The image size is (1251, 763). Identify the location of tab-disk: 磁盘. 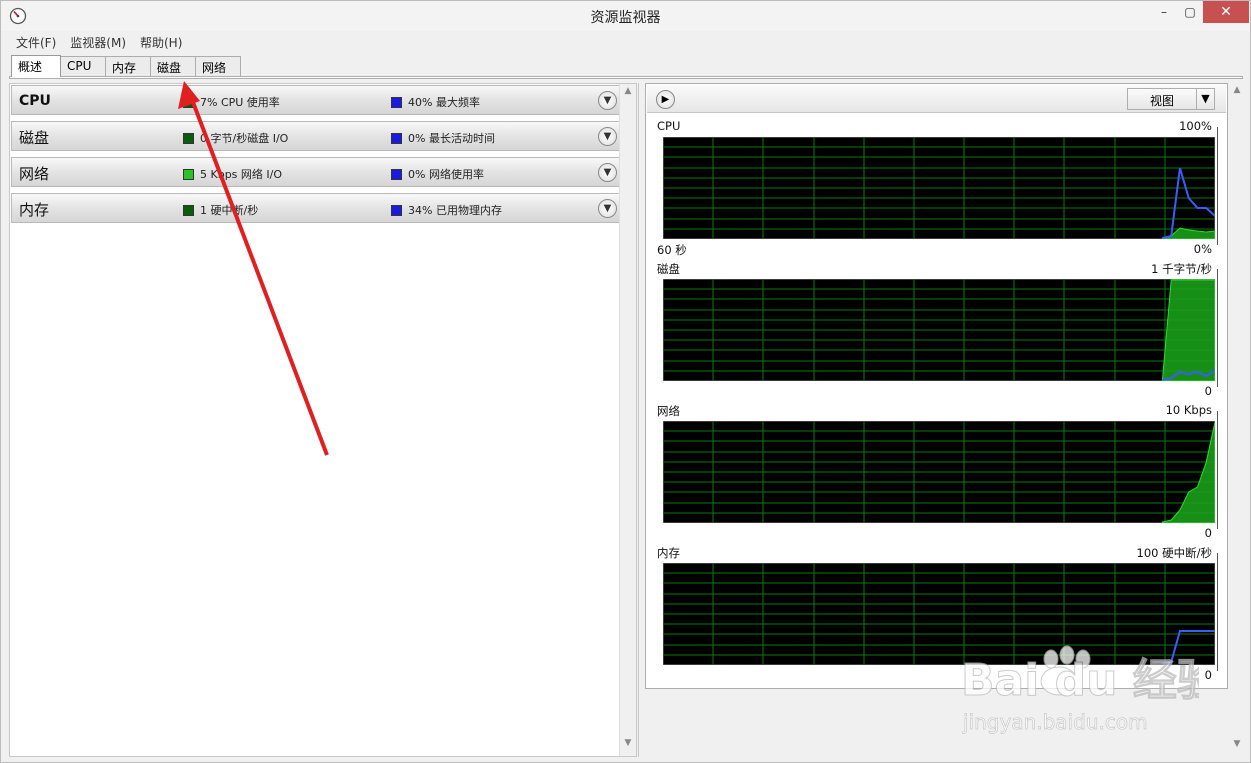
(173, 66).